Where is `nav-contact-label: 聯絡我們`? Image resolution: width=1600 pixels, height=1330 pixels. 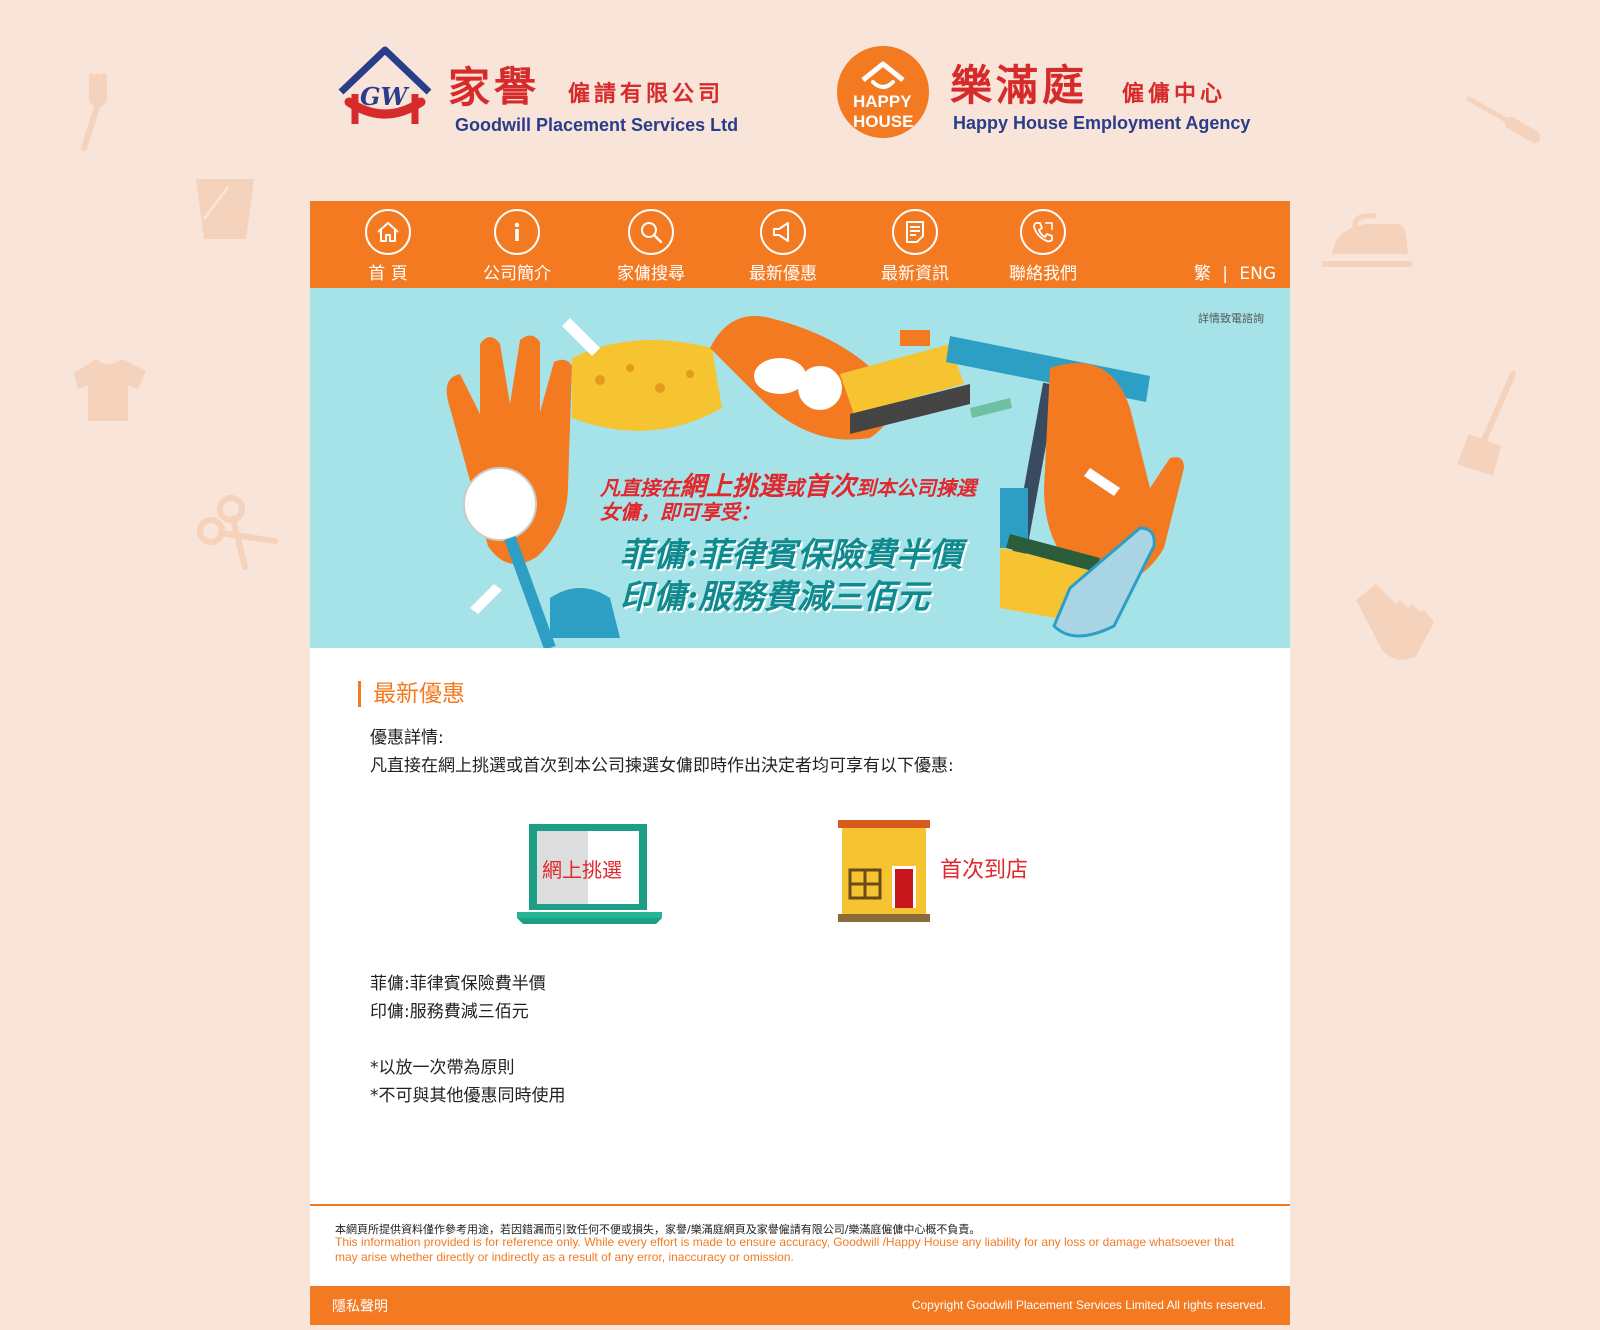 nav-contact-label: 聯絡我們 is located at coordinates (1043, 274).